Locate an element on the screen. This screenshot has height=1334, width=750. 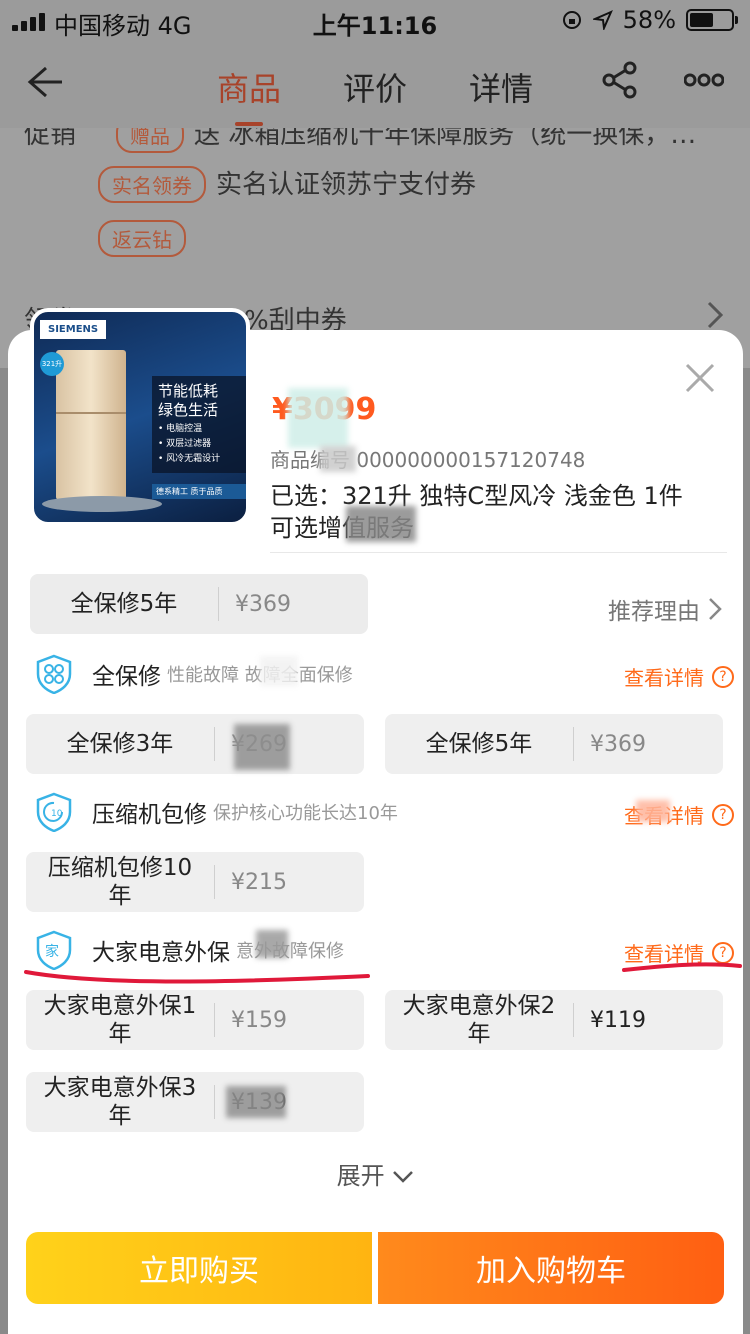
section-compressor: 10 压缩机包修 保护核心功能长达10年 is located at coordinates (216, 812).